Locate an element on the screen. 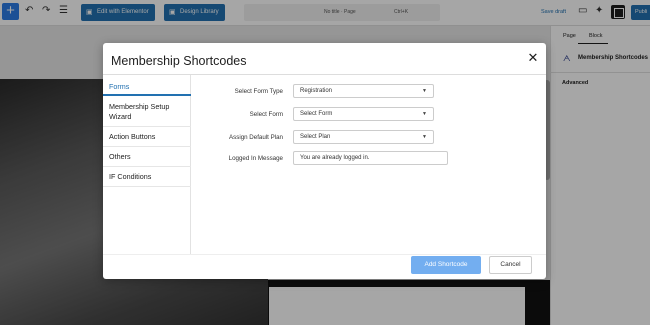 This screenshot has width=650, height=325. form-type-select: Registration ▼ is located at coordinates (363, 91).